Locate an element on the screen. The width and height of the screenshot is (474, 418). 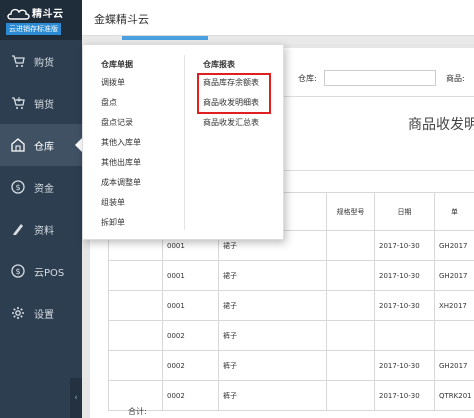
column-header: 日期 is located at coordinates (404, 211).